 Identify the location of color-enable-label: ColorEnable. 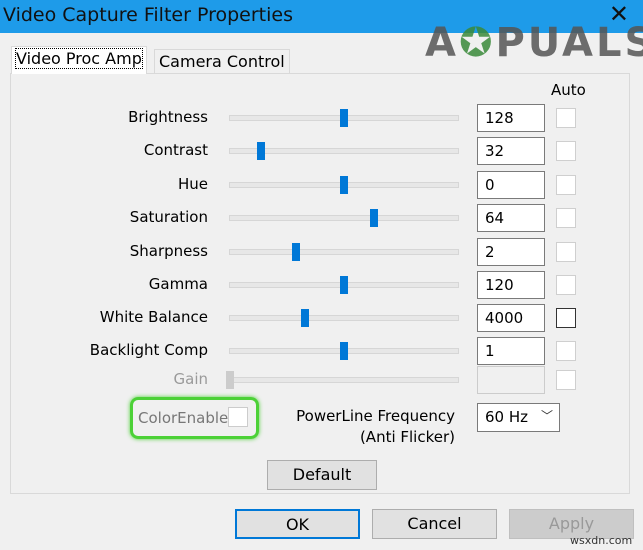
(183, 418).